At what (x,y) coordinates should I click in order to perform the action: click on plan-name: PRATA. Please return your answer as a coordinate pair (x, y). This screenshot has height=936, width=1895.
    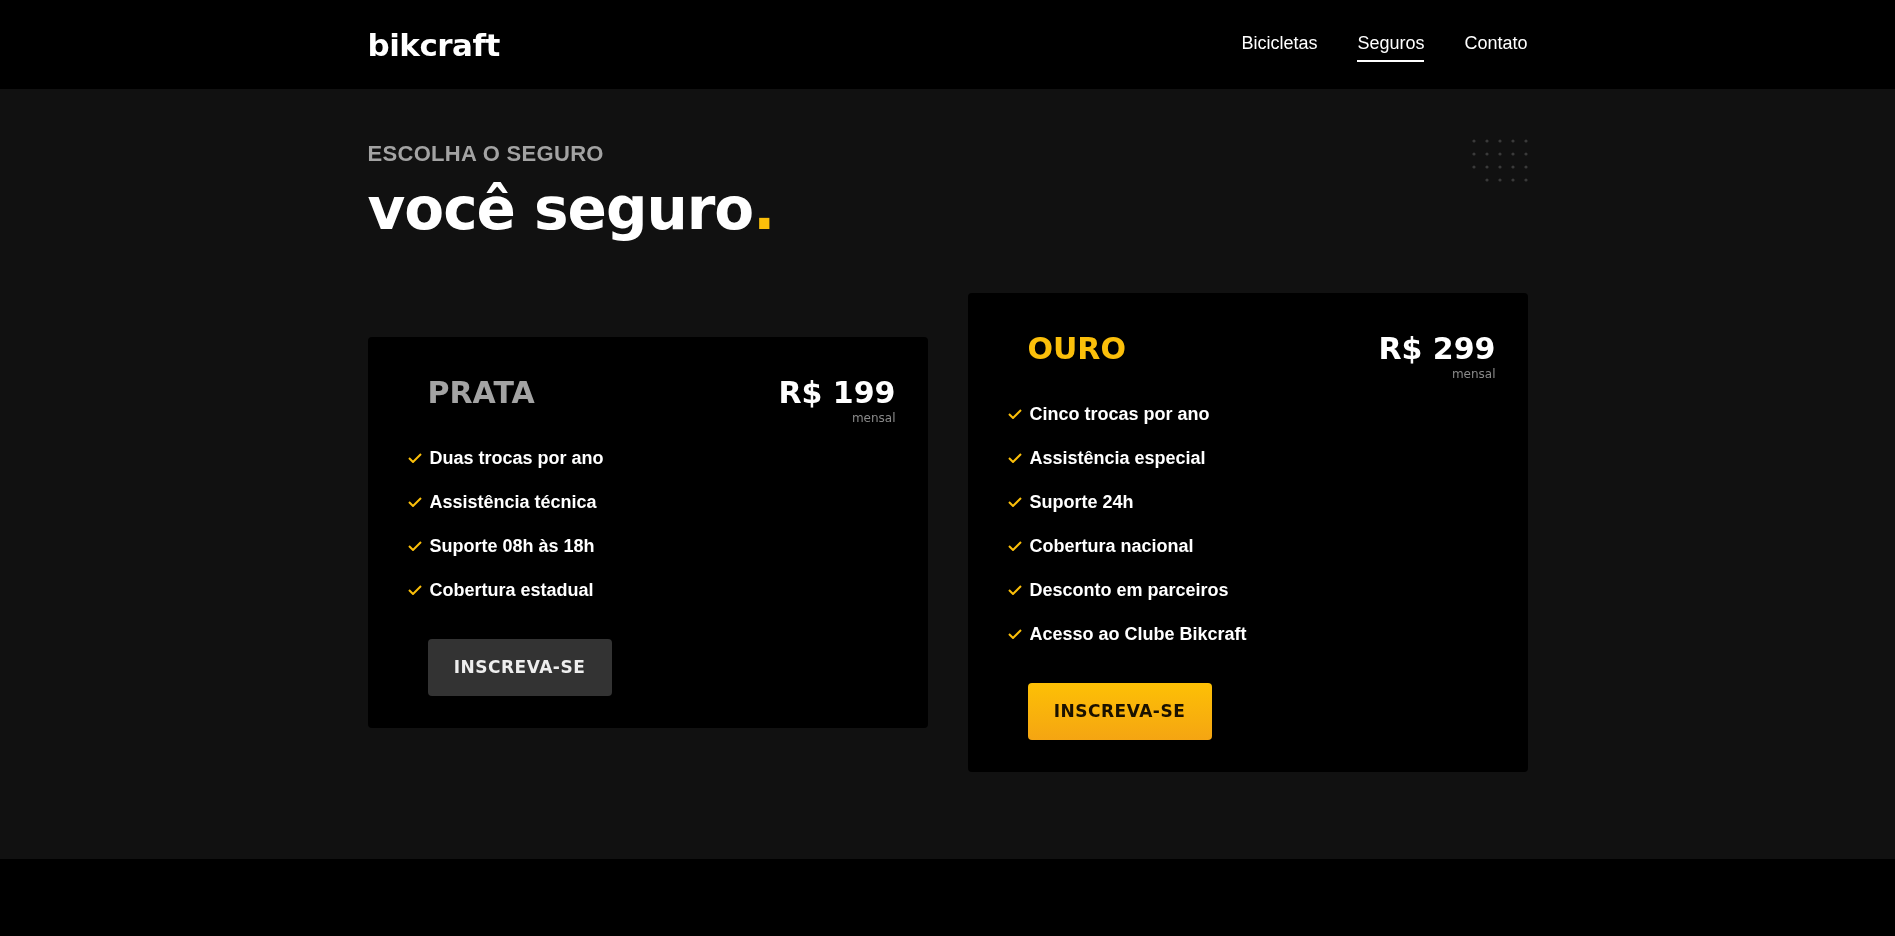
    Looking at the image, I should click on (481, 393).